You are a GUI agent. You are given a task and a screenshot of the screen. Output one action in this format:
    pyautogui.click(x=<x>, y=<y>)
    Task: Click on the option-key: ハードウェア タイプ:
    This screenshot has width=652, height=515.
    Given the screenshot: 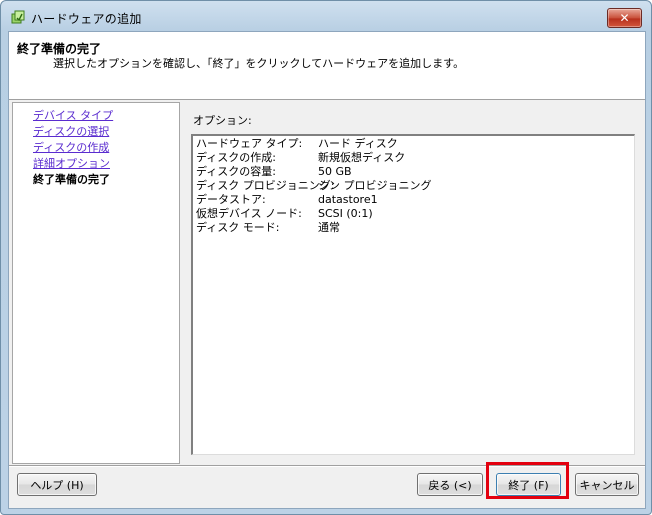 What is the action you would take?
    pyautogui.click(x=249, y=143)
    